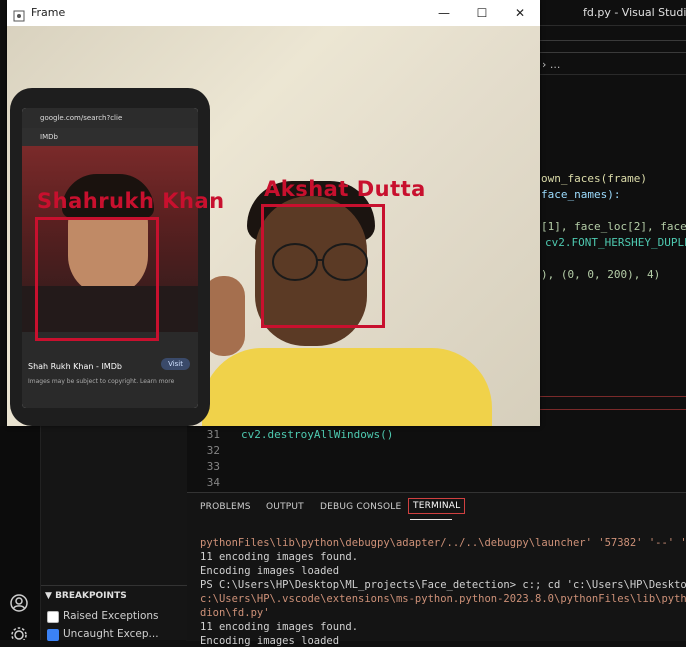 The image size is (686, 647). Describe the element at coordinates (213, 434) in the screenshot. I see `line-number: 31` at that location.